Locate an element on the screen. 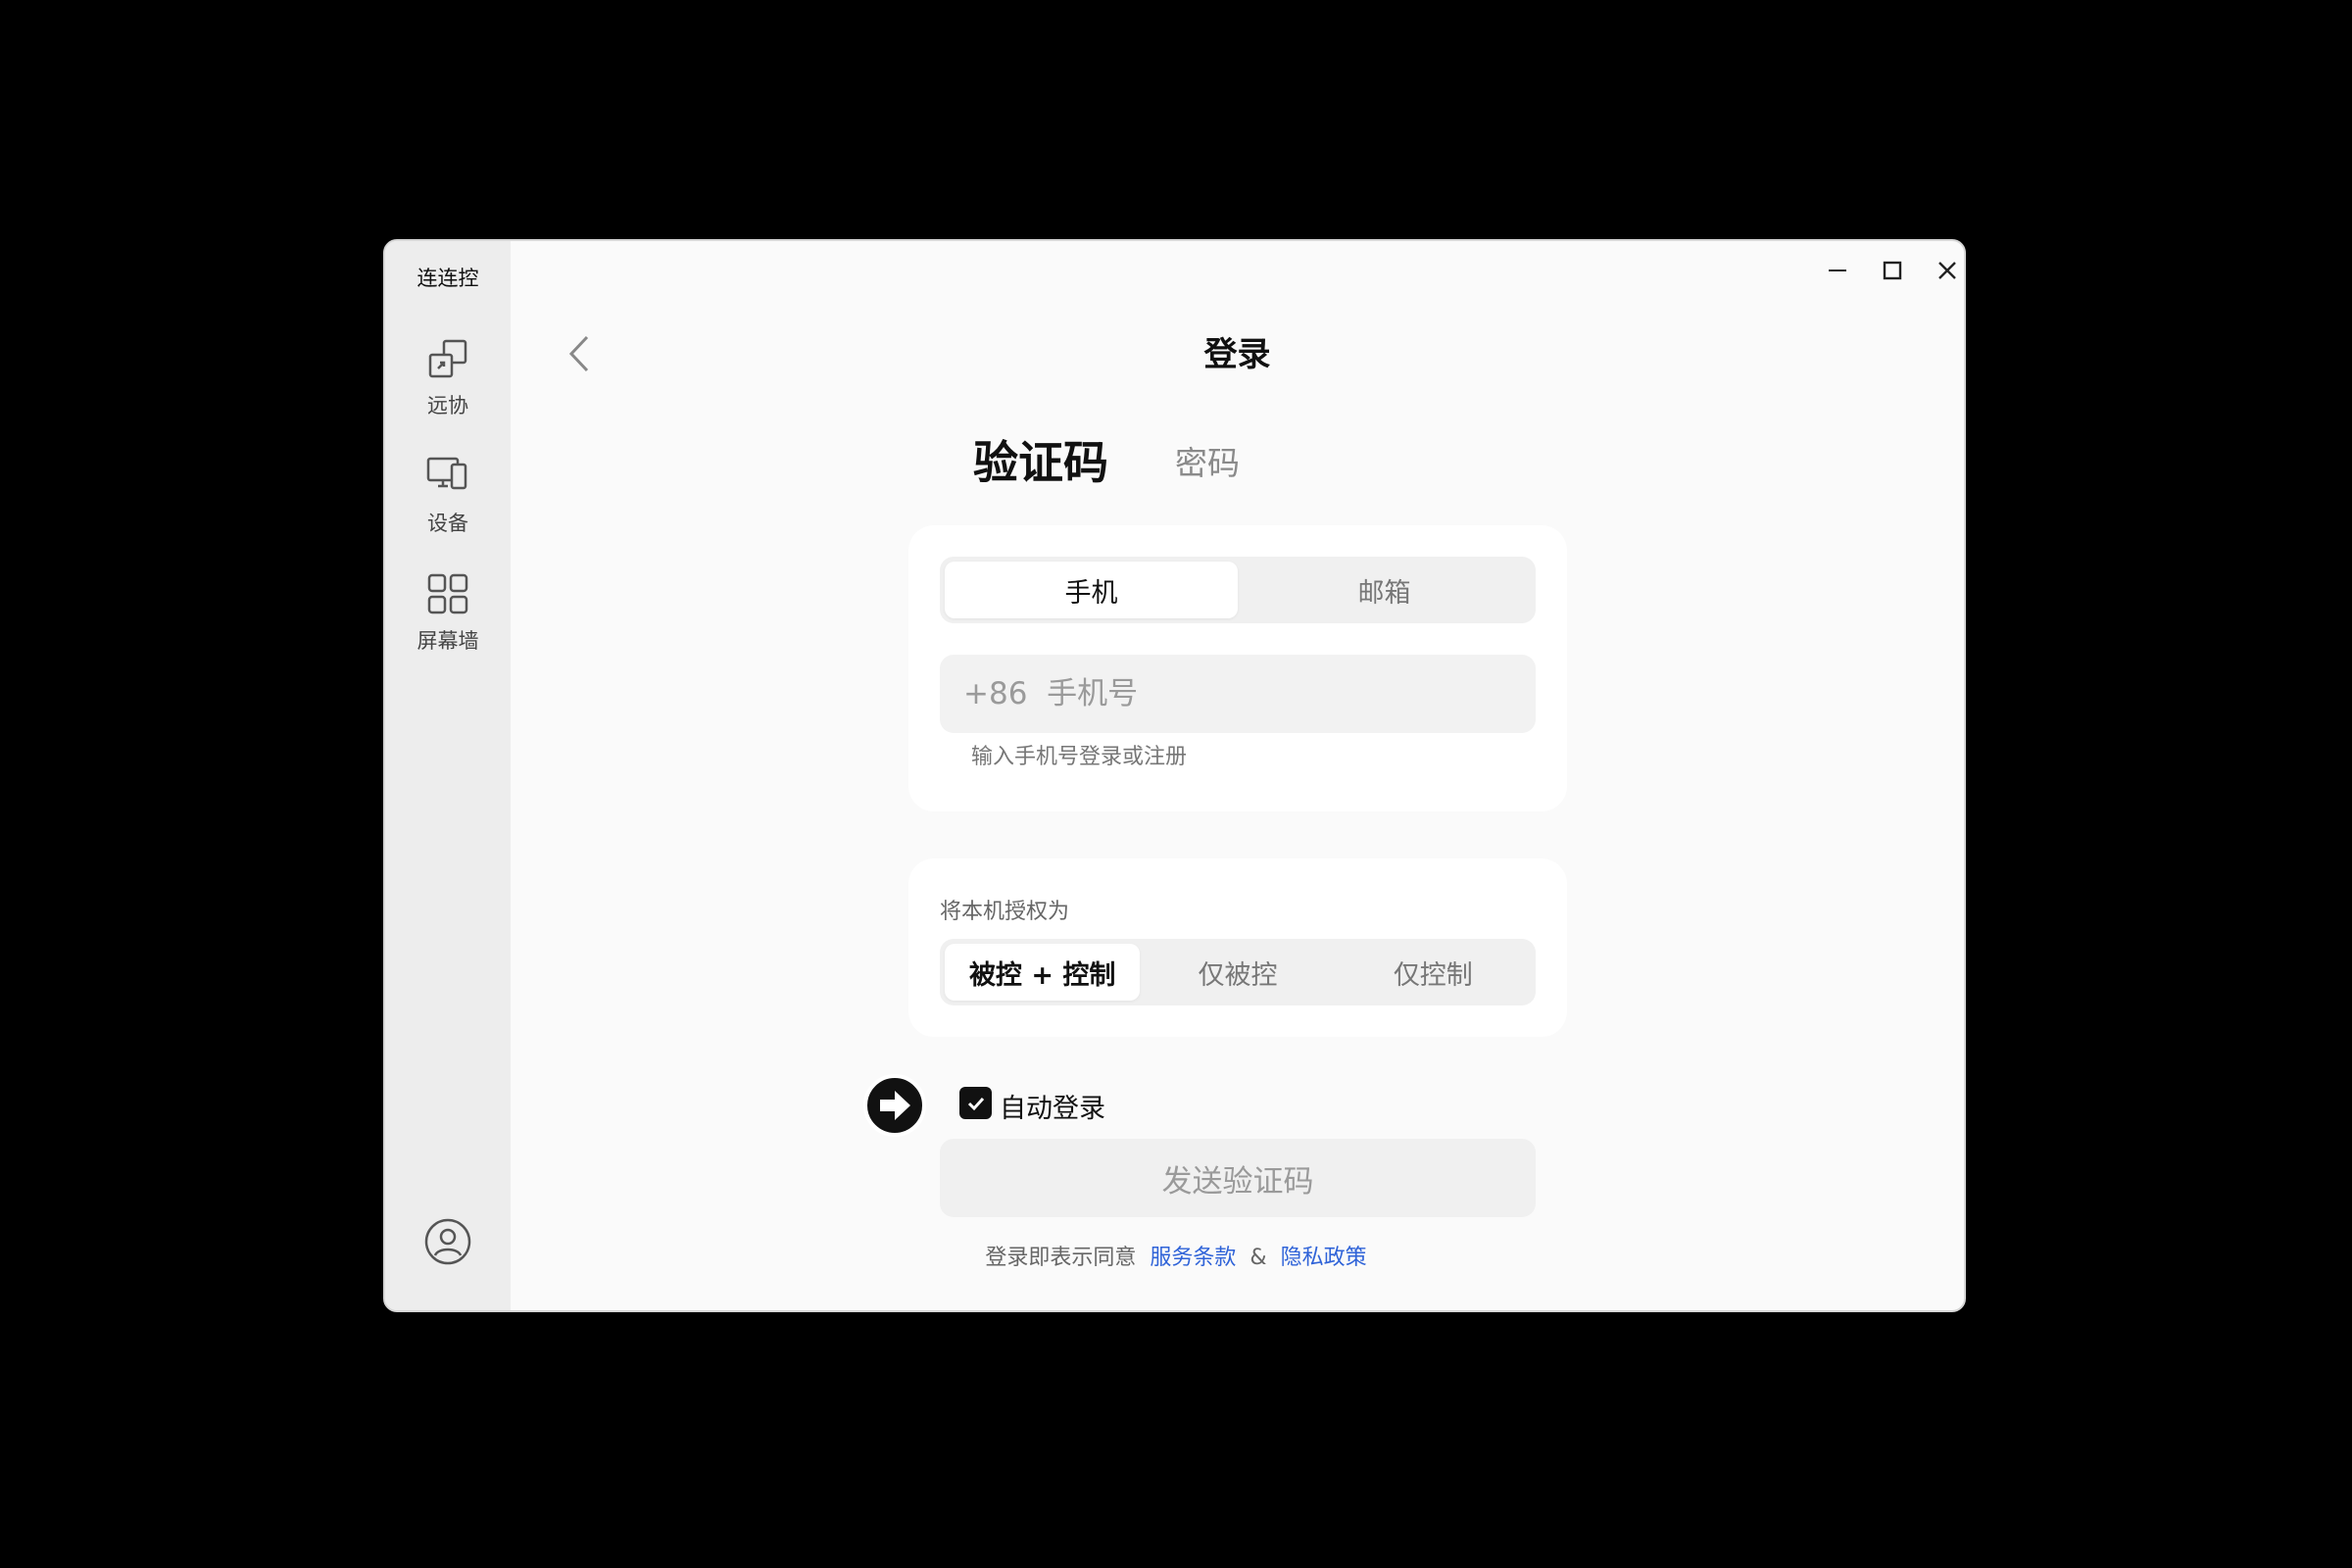  phone-hint: 输入手机号登录或注册 is located at coordinates (1079, 757).